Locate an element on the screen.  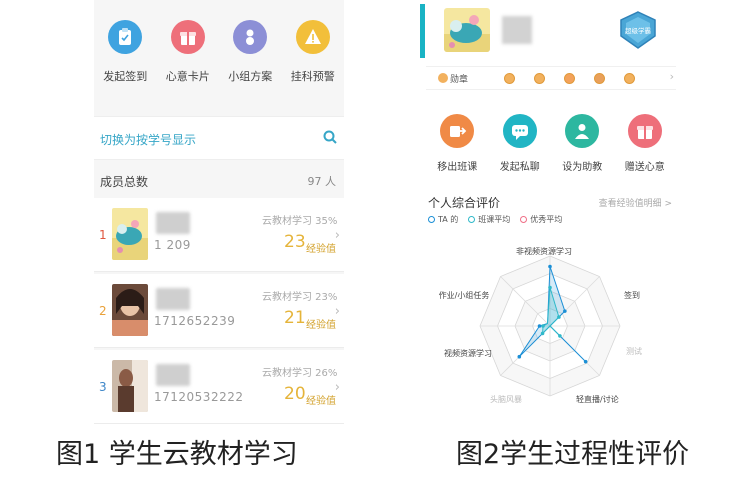
group-plan-button: 小组方案 is located at coordinates (250, 55).